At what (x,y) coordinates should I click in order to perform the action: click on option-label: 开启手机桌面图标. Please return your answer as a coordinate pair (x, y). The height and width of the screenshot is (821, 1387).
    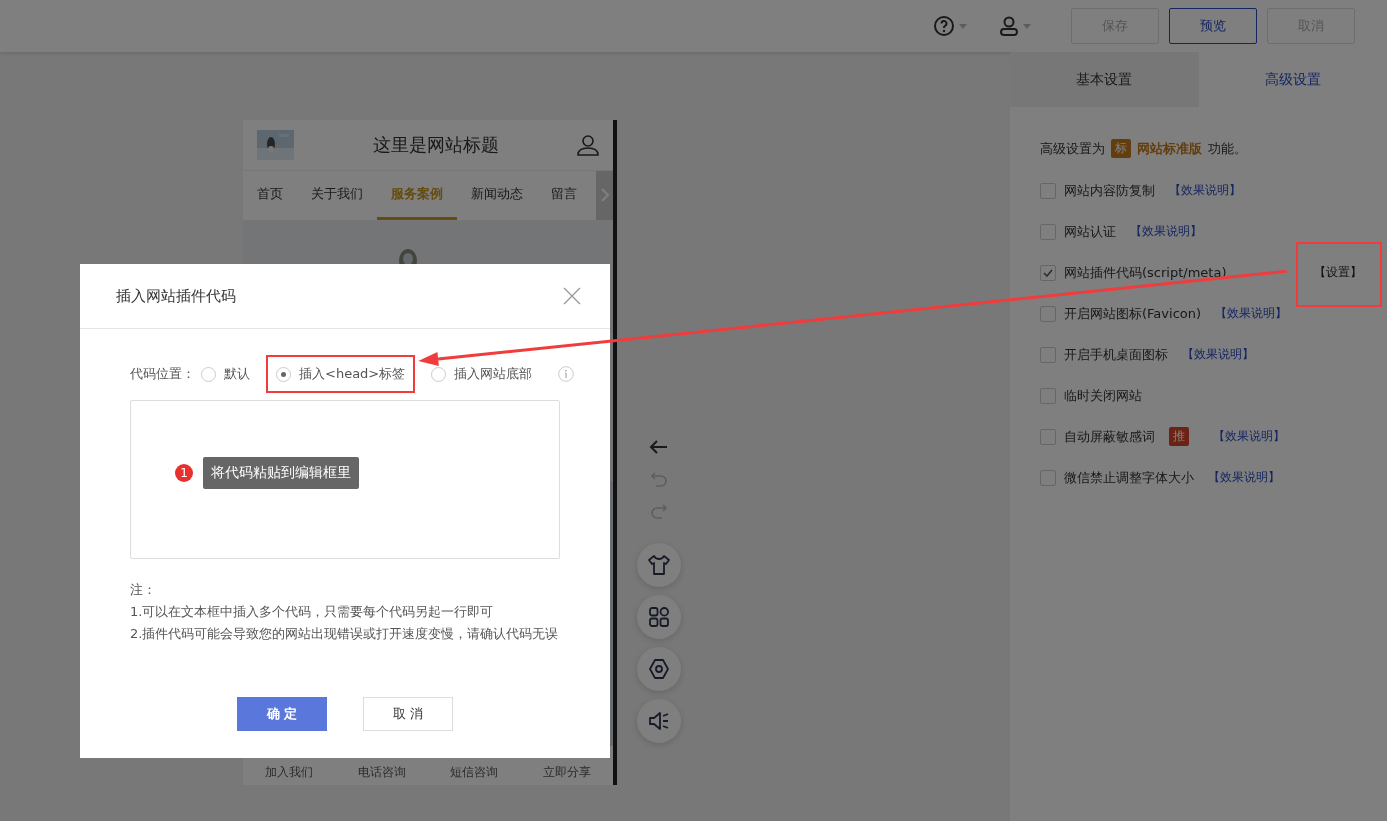
    Looking at the image, I should click on (1116, 354).